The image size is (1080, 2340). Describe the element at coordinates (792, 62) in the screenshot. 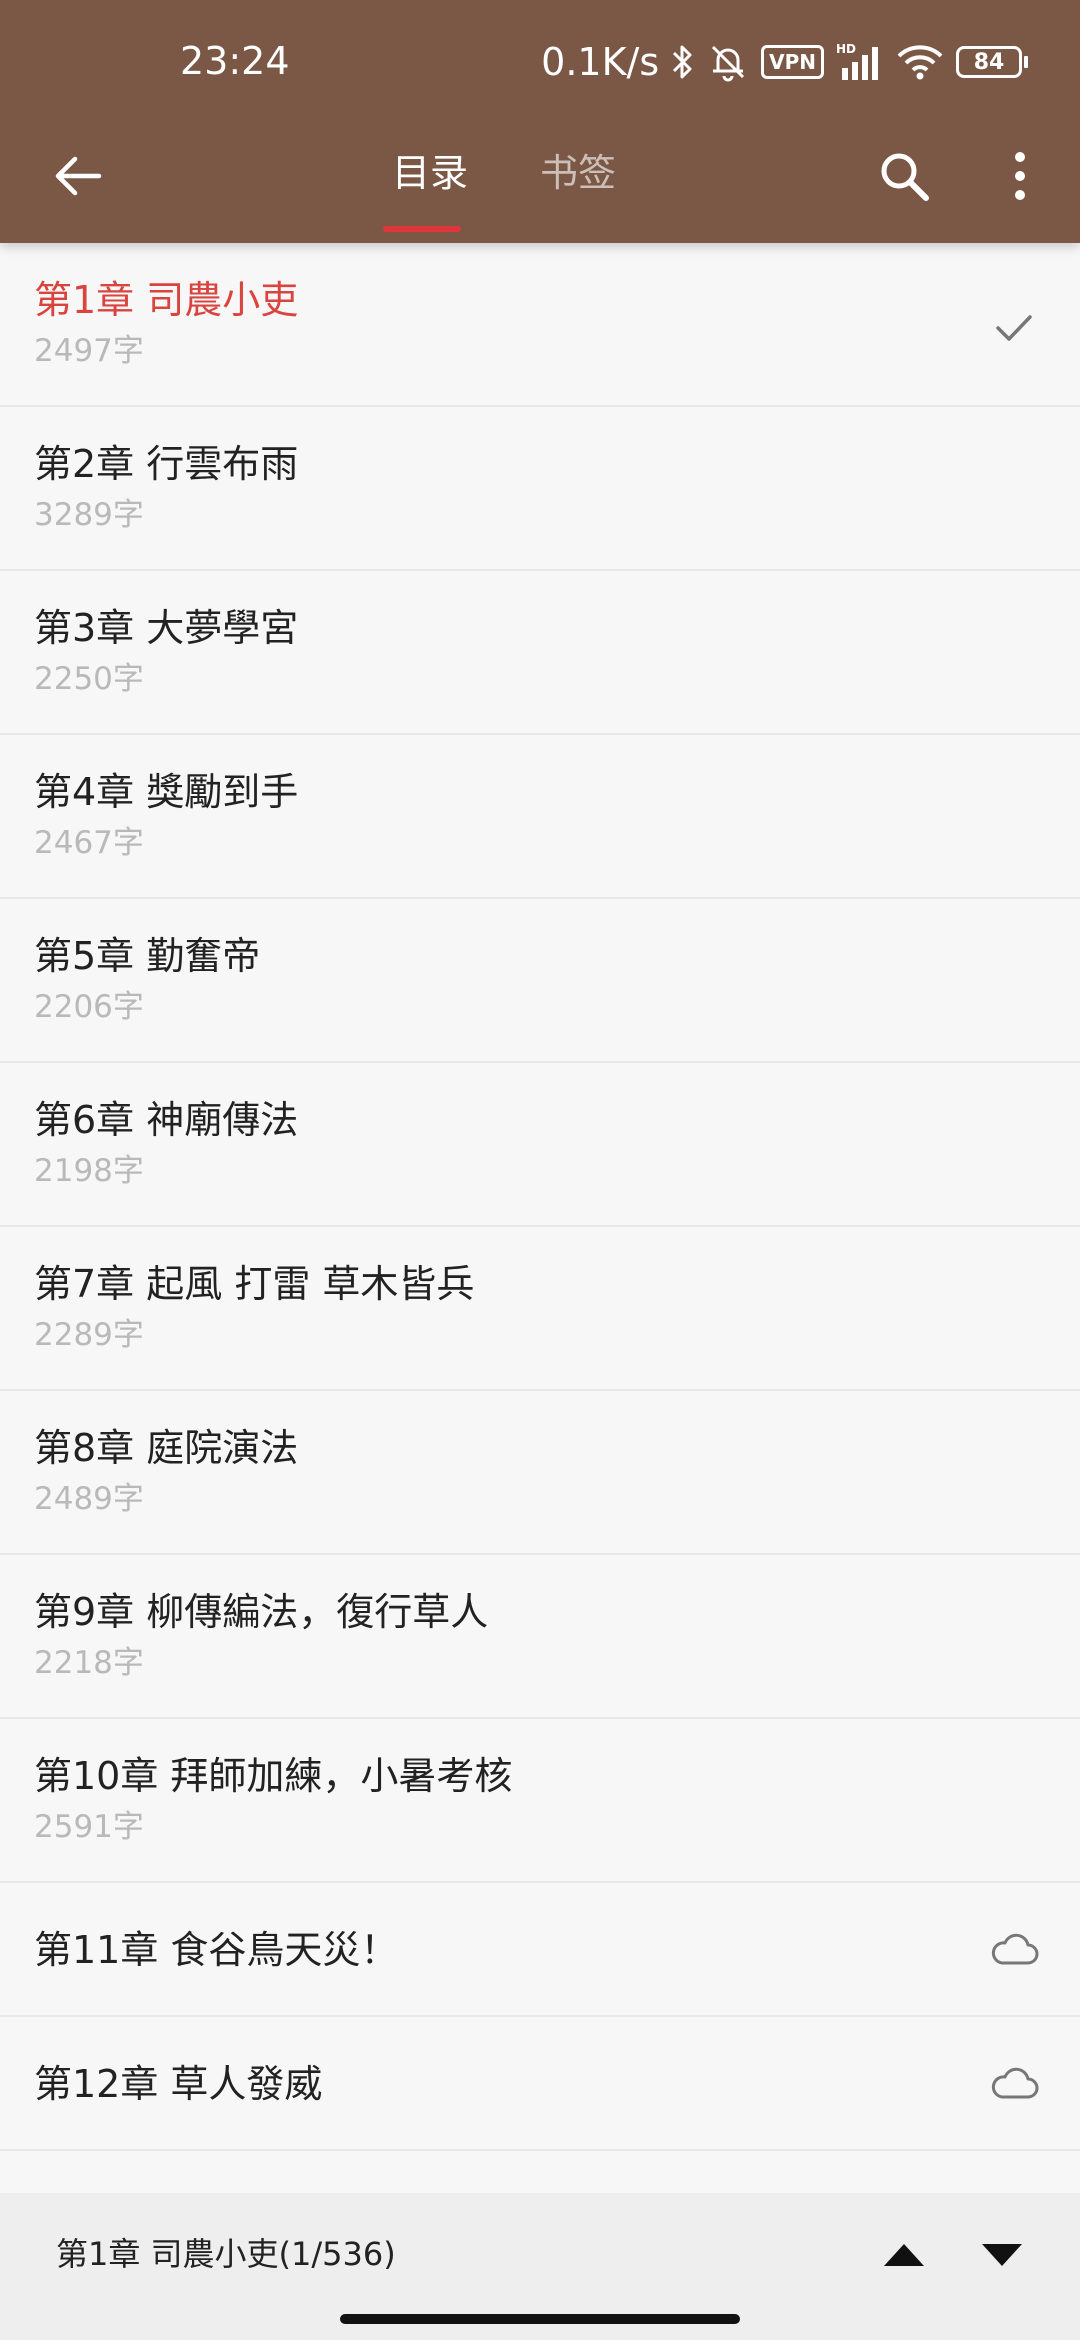

I see `vpn-icon: VPN` at that location.